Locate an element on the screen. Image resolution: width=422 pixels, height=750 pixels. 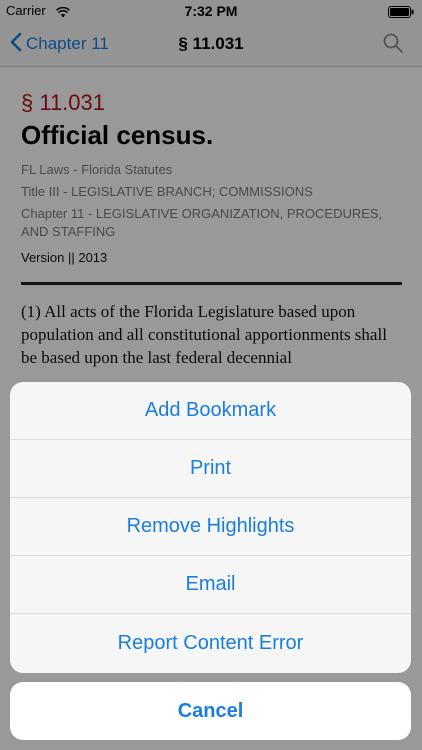
remove-highlights-button: Remove Highlights is located at coordinates (210, 527).